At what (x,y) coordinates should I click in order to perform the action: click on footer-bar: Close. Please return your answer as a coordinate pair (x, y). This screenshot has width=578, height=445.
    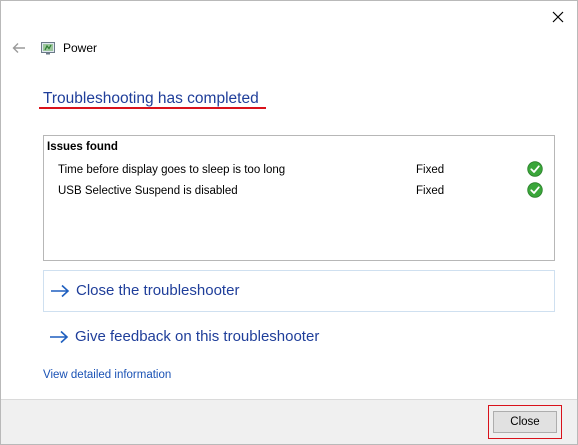
    Looking at the image, I should click on (289, 421).